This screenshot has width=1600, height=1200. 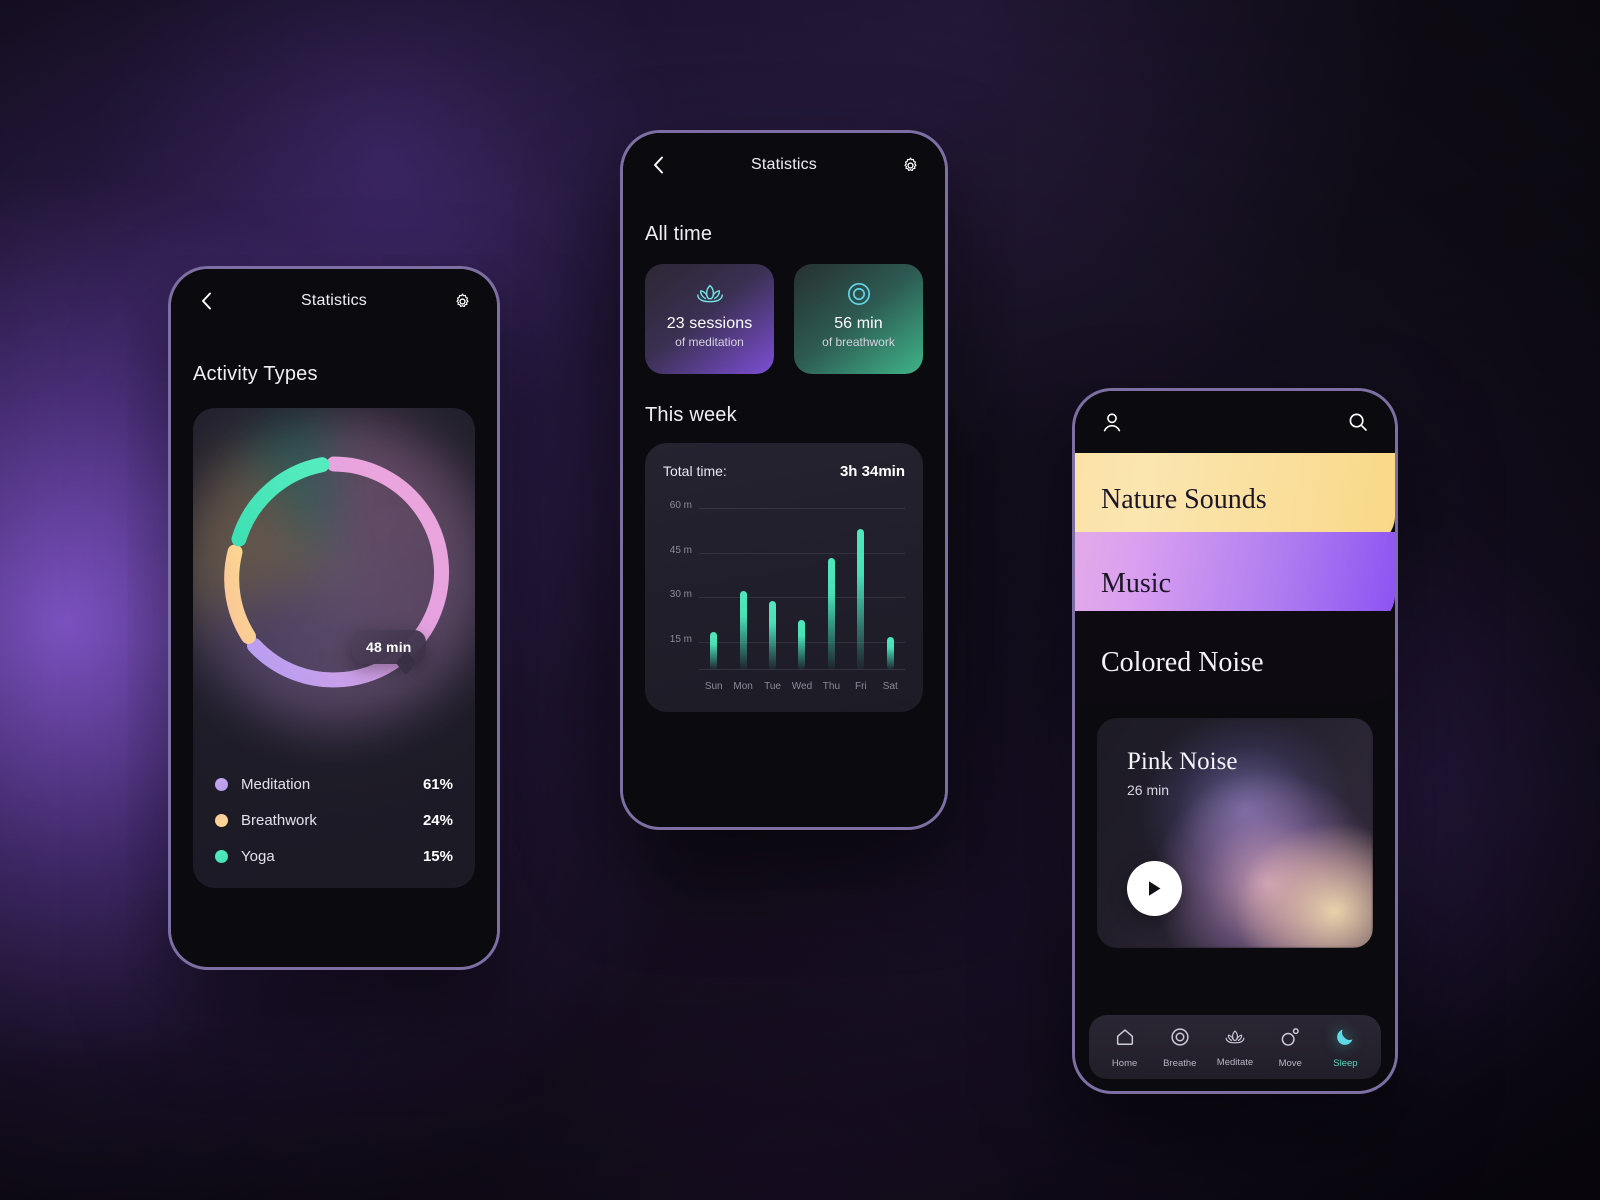 I want to click on category-label: Nature Sounds, so click(x=1184, y=499).